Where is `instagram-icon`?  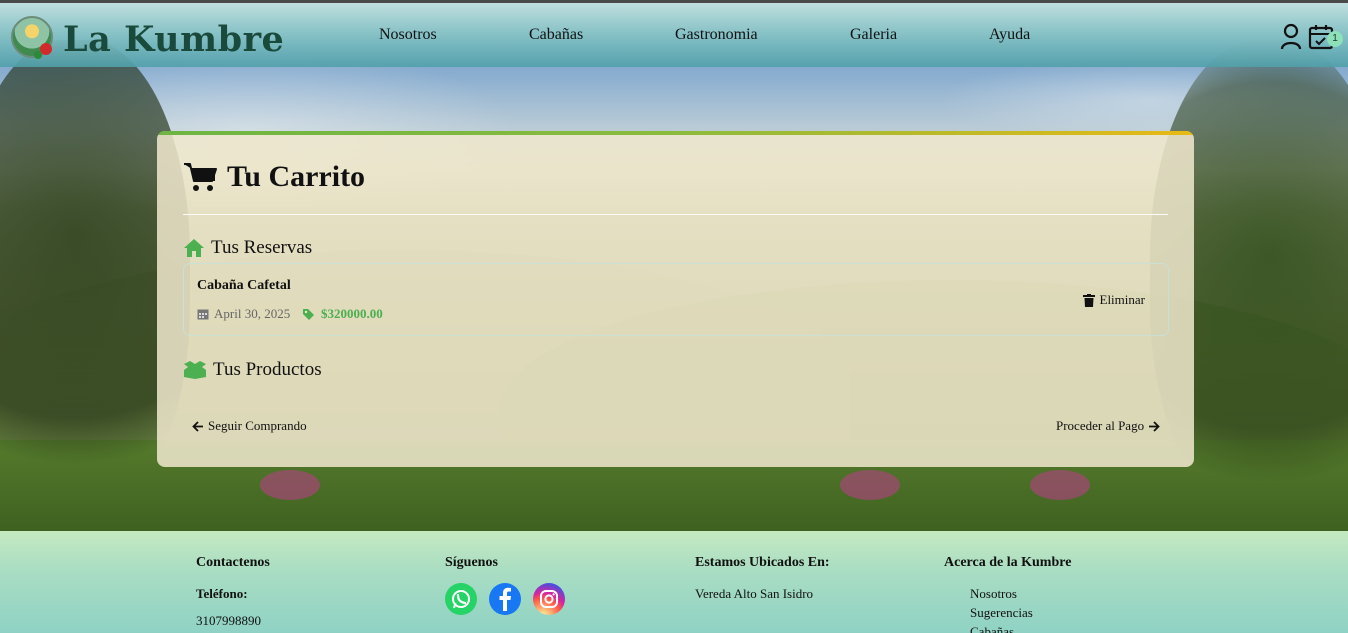
instagram-icon is located at coordinates (549, 599).